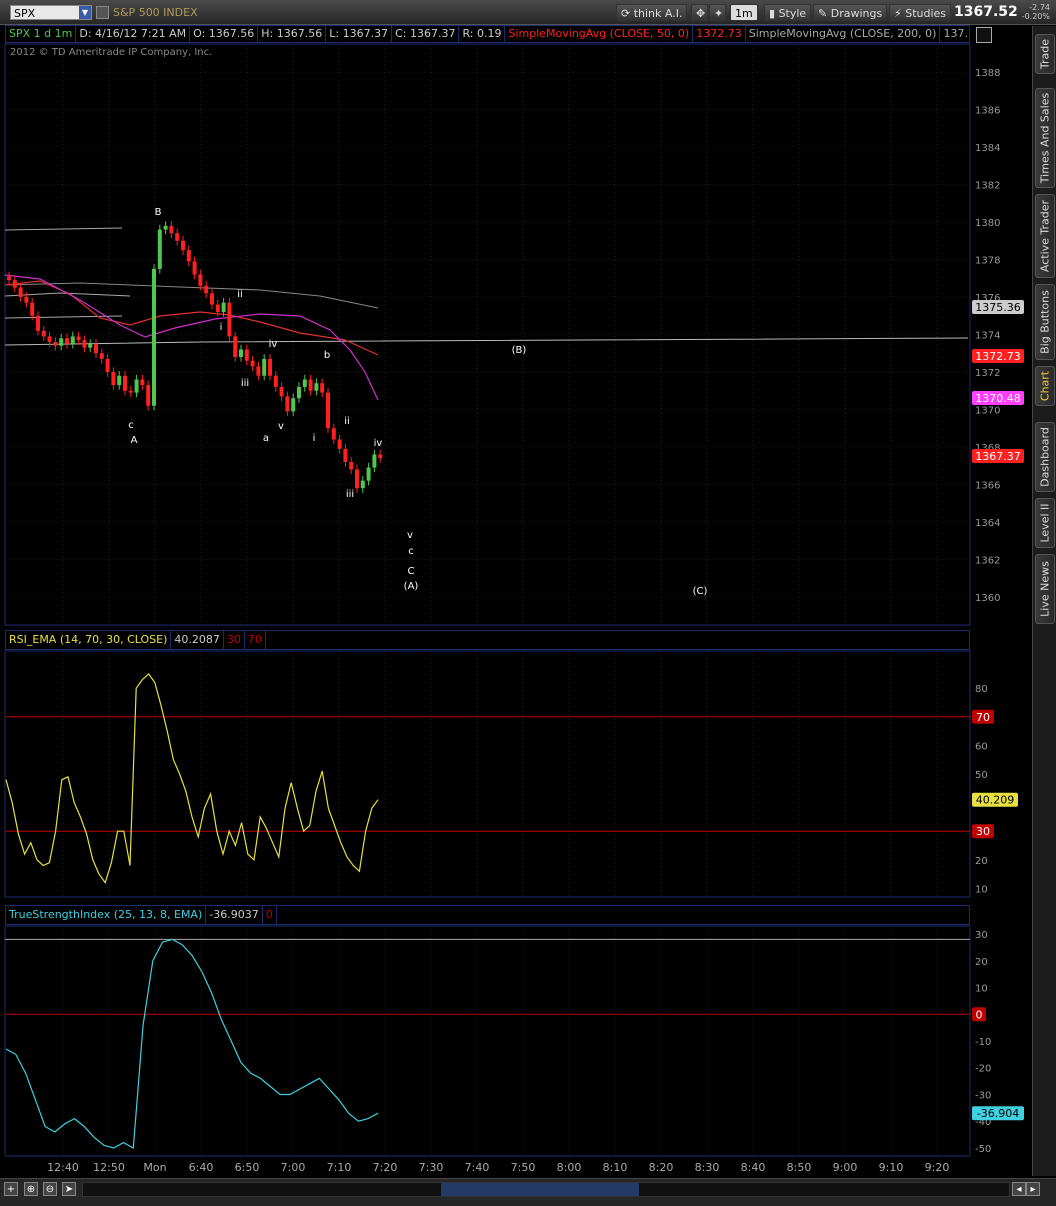 The image size is (1056, 1206). What do you see at coordinates (1045, 236) in the screenshot?
I see `tab-active-trader: Active Trader` at bounding box center [1045, 236].